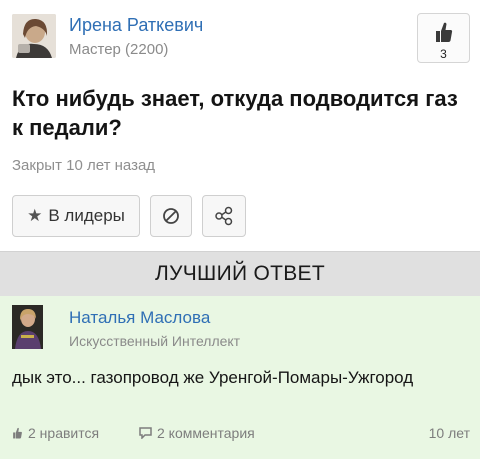 The width and height of the screenshot is (480, 459). What do you see at coordinates (64, 433) in the screenshot?
I see `answer-like-count: 2 нравится` at bounding box center [64, 433].